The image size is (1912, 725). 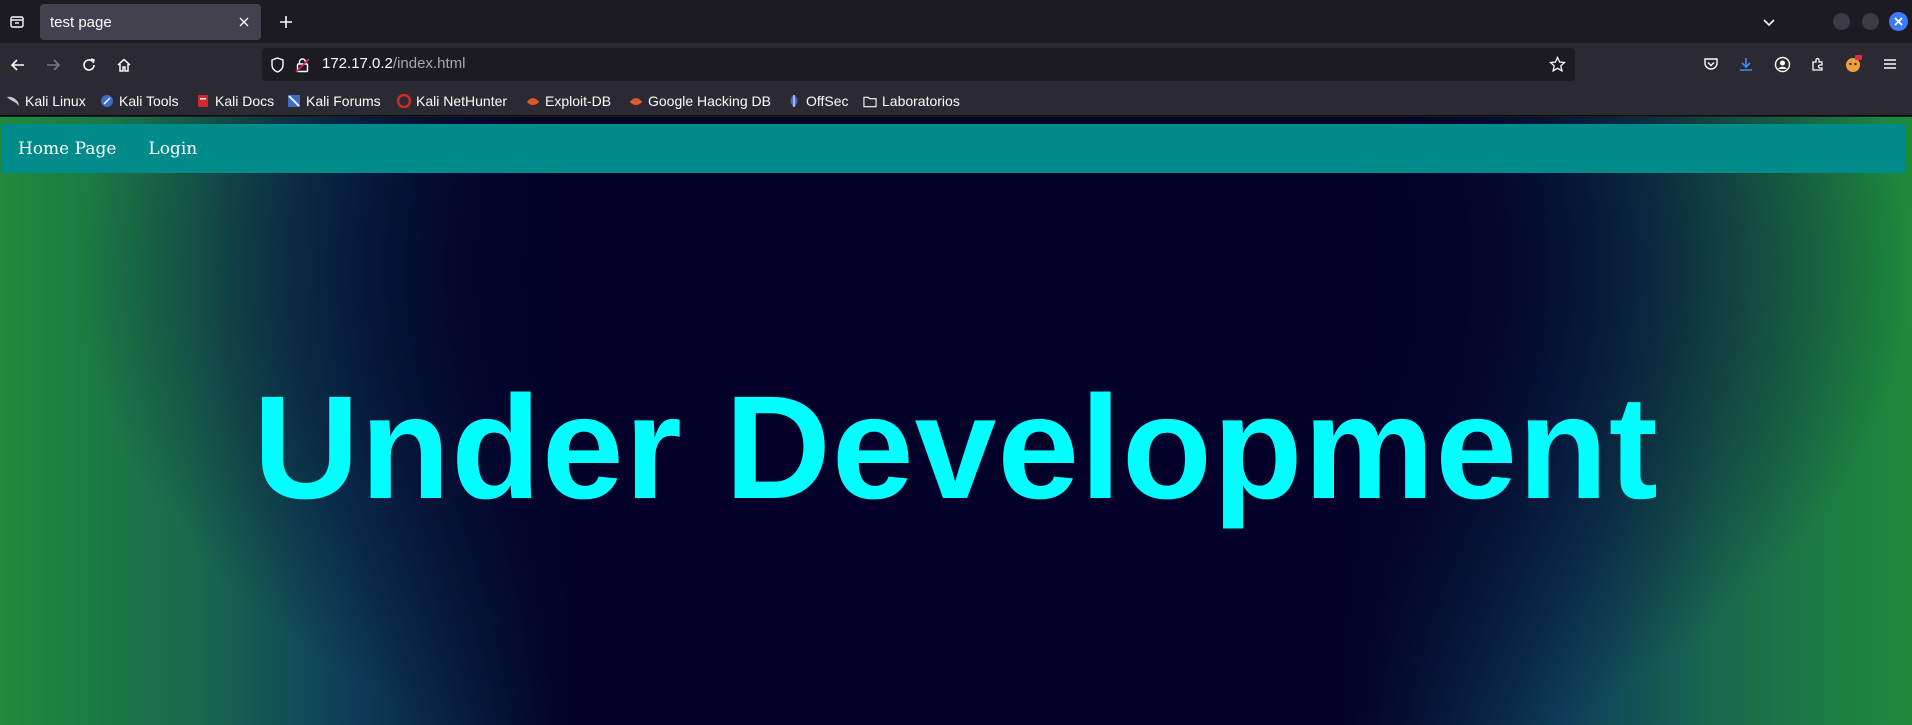 What do you see at coordinates (17, 22) in the screenshot?
I see `tab-list-icon` at bounding box center [17, 22].